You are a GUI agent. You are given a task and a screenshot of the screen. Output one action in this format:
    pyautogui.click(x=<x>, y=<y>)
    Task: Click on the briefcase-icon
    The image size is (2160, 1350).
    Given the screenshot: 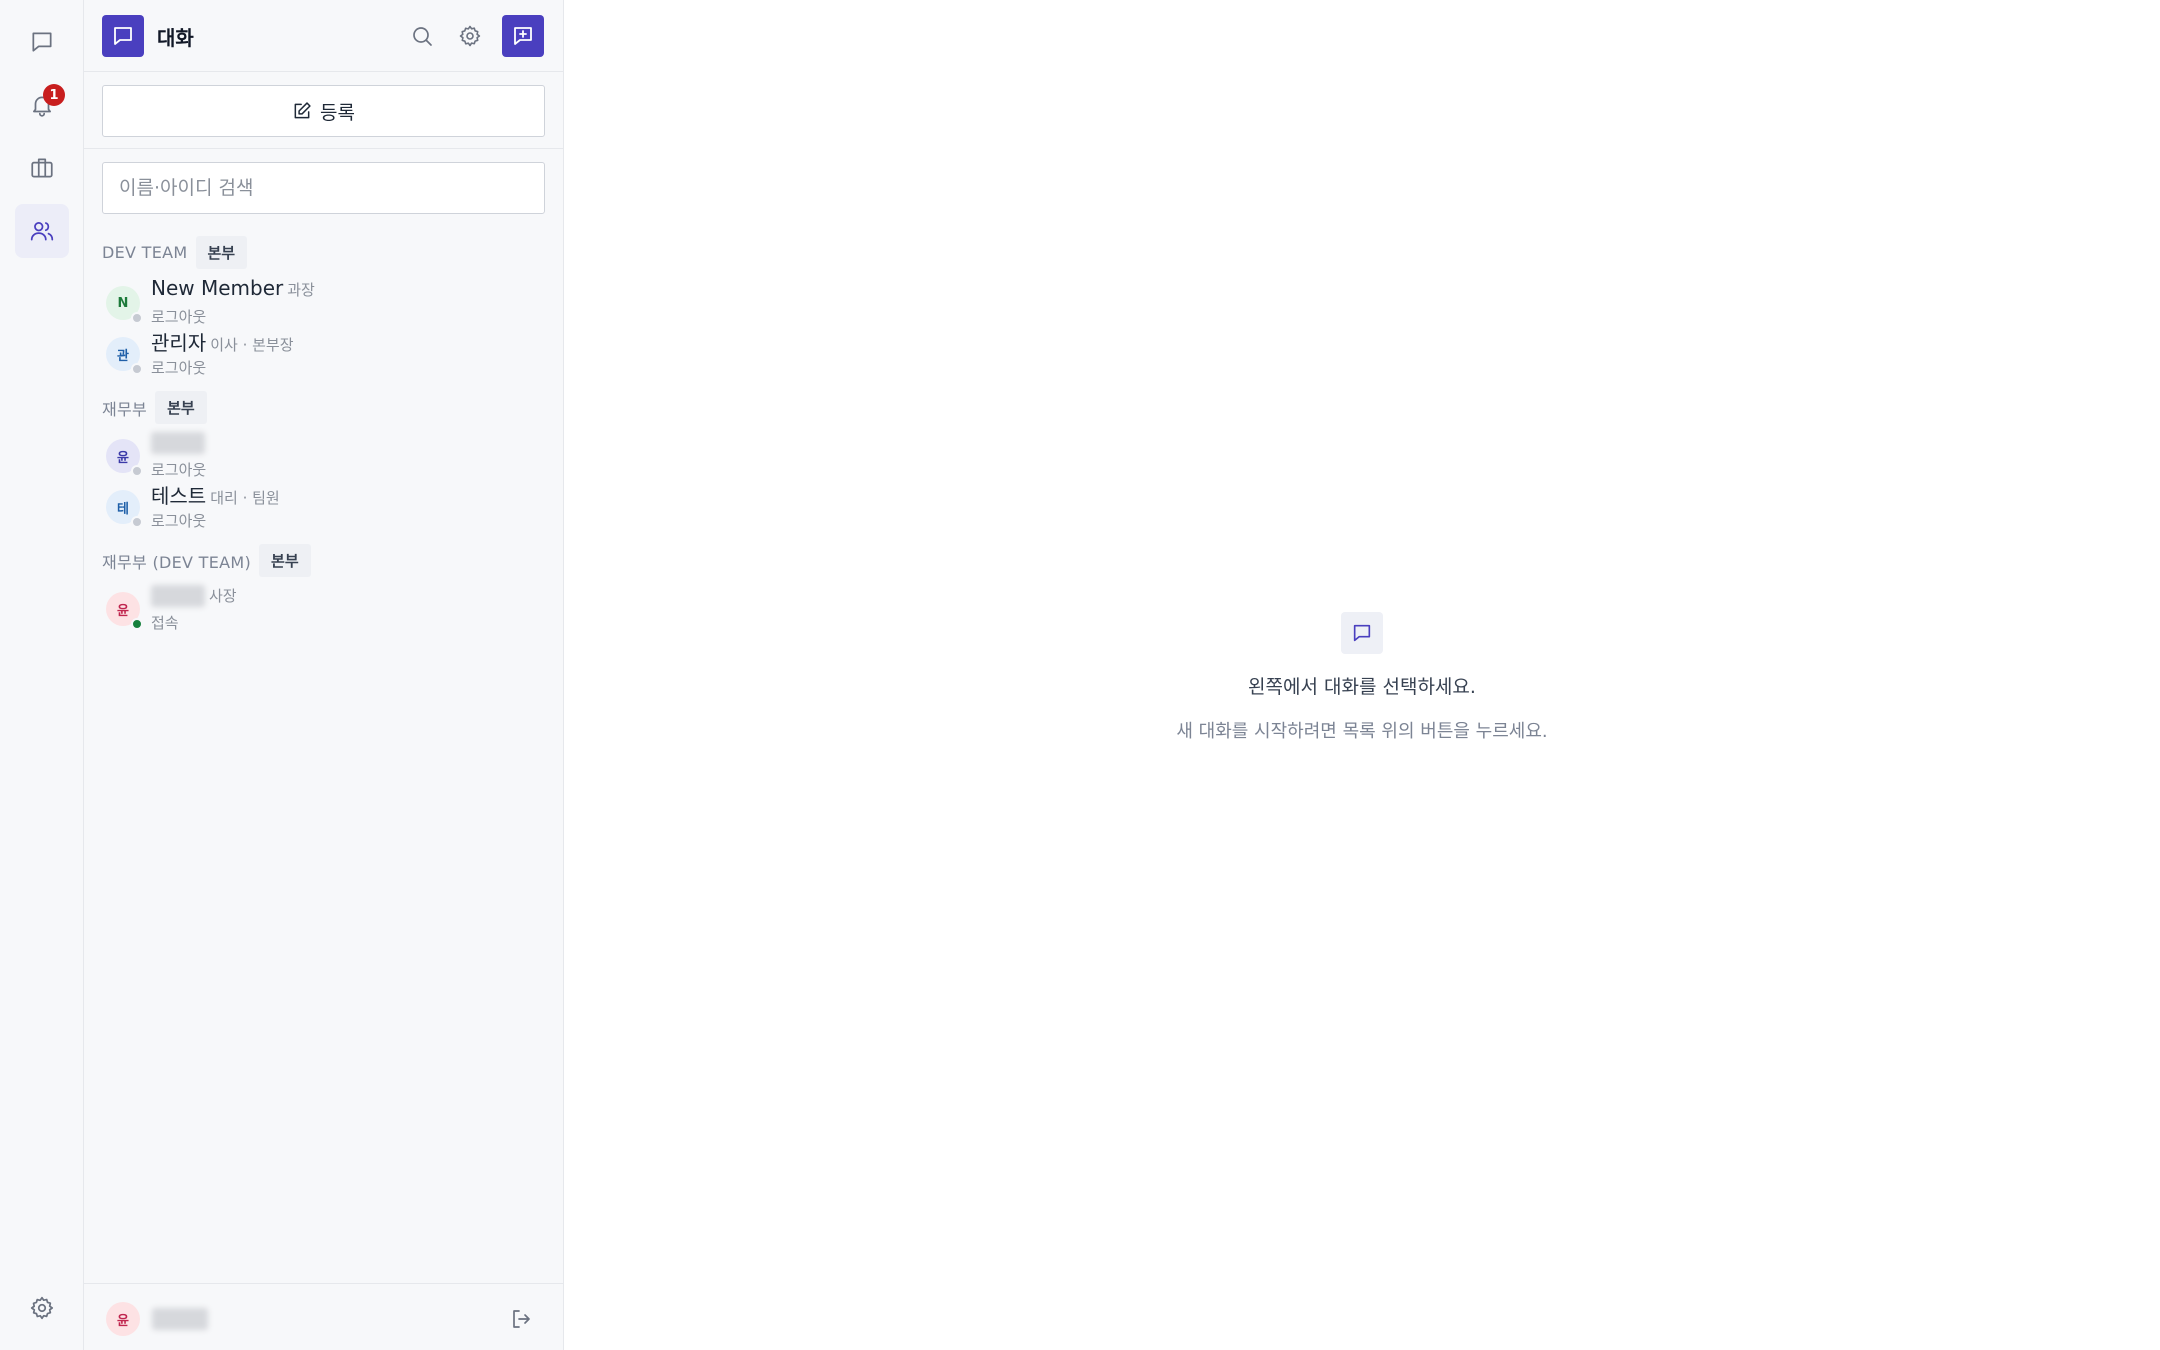 What is the action you would take?
    pyautogui.click(x=42, y=168)
    